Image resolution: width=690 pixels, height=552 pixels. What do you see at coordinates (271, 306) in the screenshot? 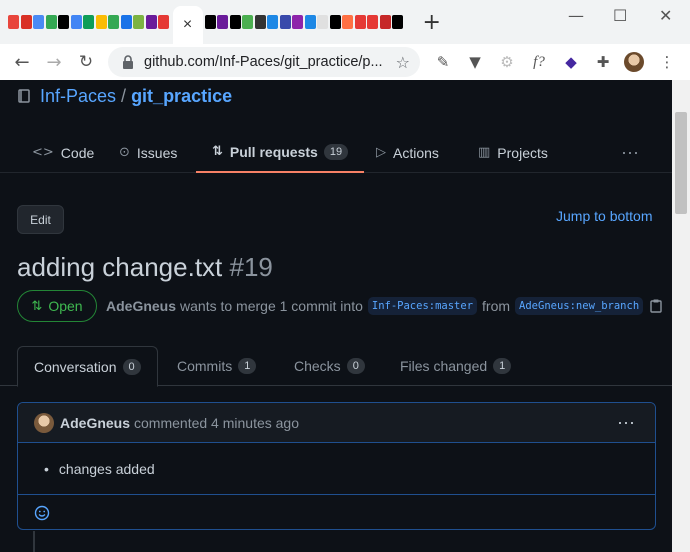
I see `pr-meta-text: wants to merge 1 commit into` at bounding box center [271, 306].